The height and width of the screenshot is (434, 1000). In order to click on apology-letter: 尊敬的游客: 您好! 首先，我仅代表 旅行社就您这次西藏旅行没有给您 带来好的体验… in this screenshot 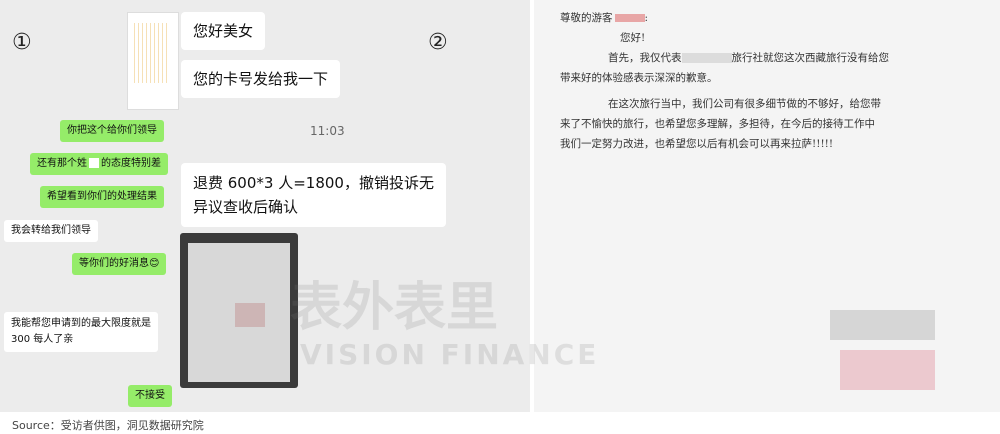, I will do `click(770, 81)`.